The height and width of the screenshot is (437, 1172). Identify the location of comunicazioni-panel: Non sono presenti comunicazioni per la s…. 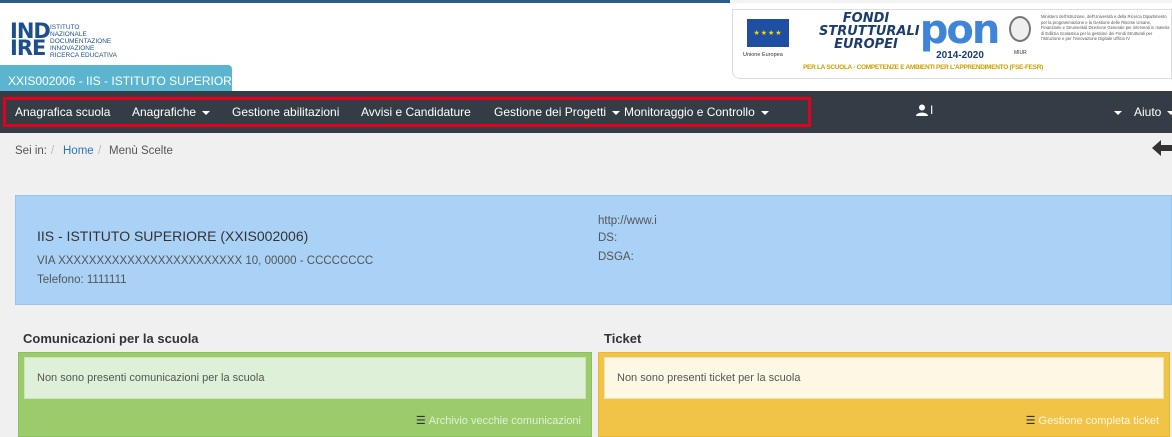
(305, 394).